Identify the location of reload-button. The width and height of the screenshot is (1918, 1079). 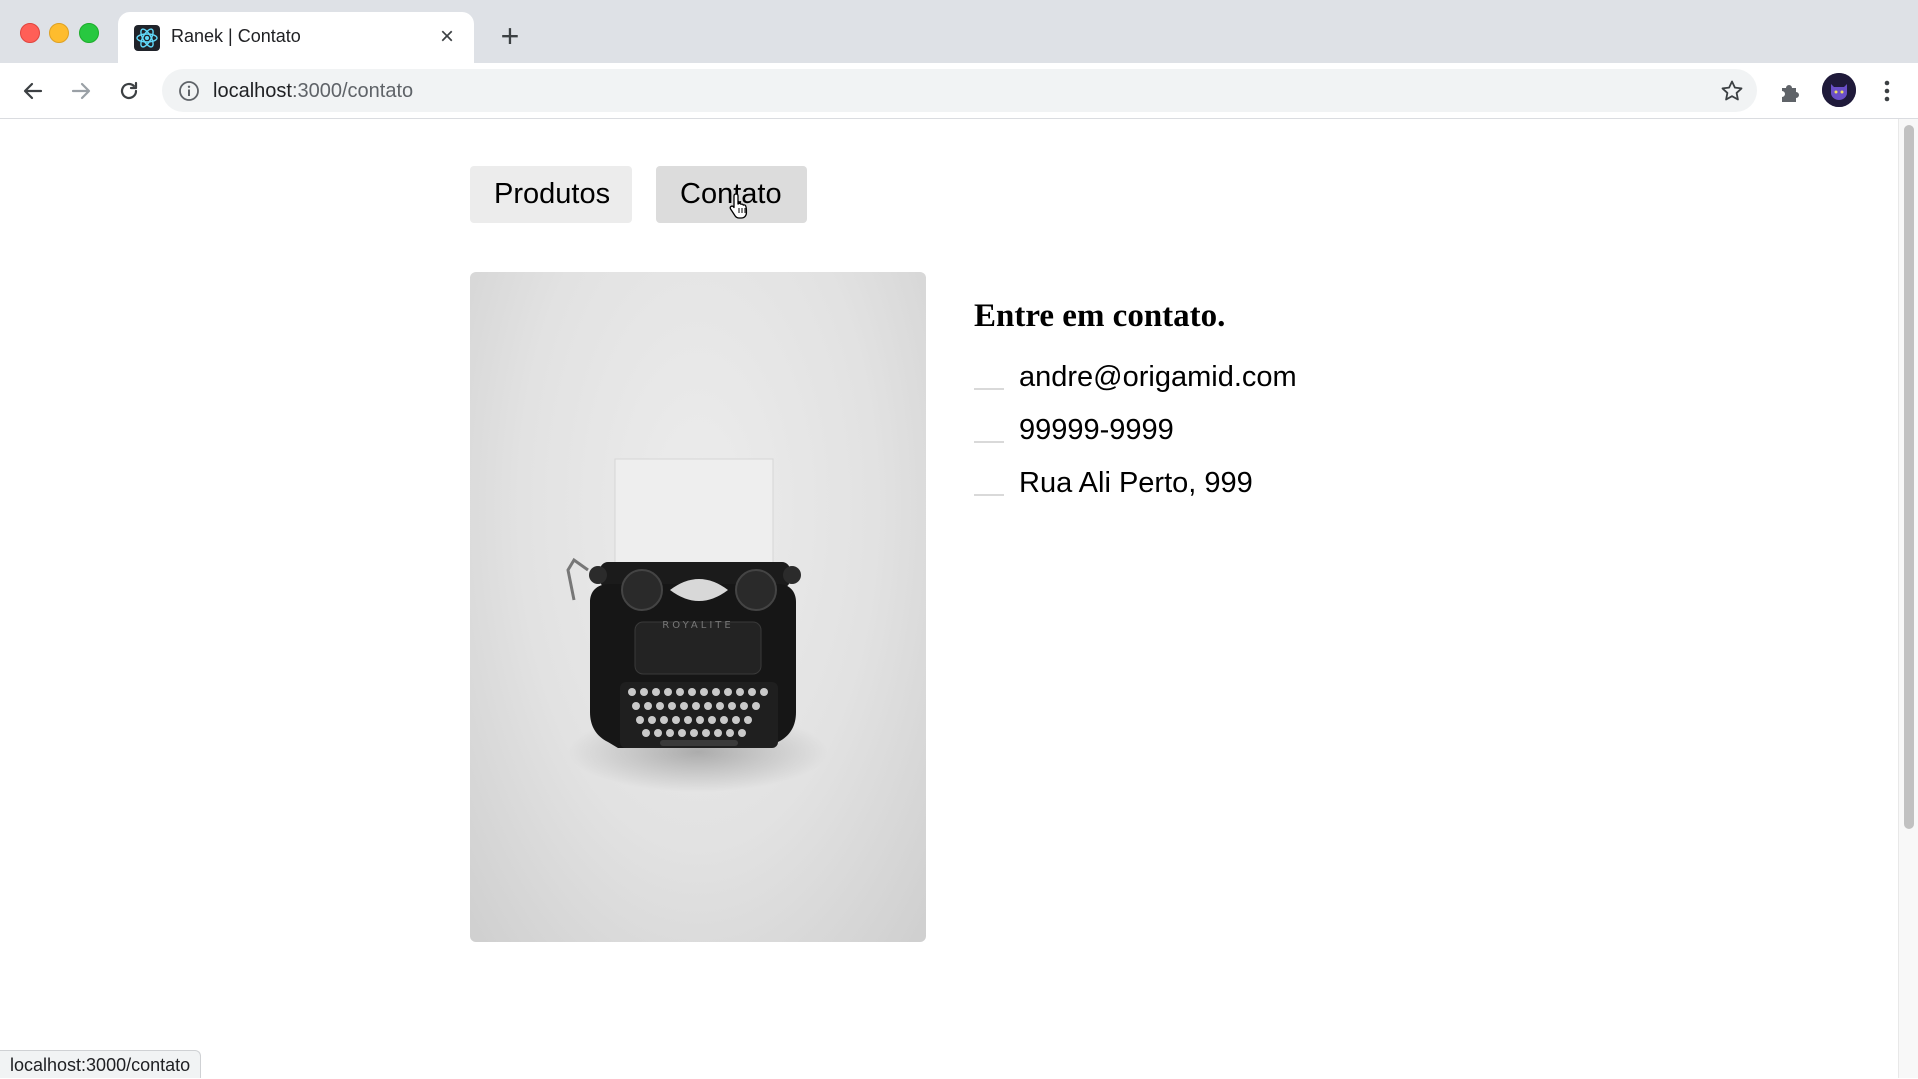
(129, 91).